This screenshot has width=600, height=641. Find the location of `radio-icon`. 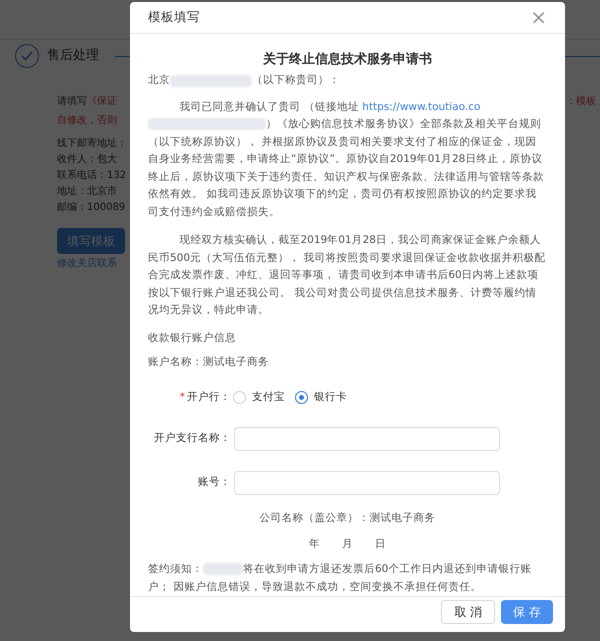

radio-icon is located at coordinates (301, 397).